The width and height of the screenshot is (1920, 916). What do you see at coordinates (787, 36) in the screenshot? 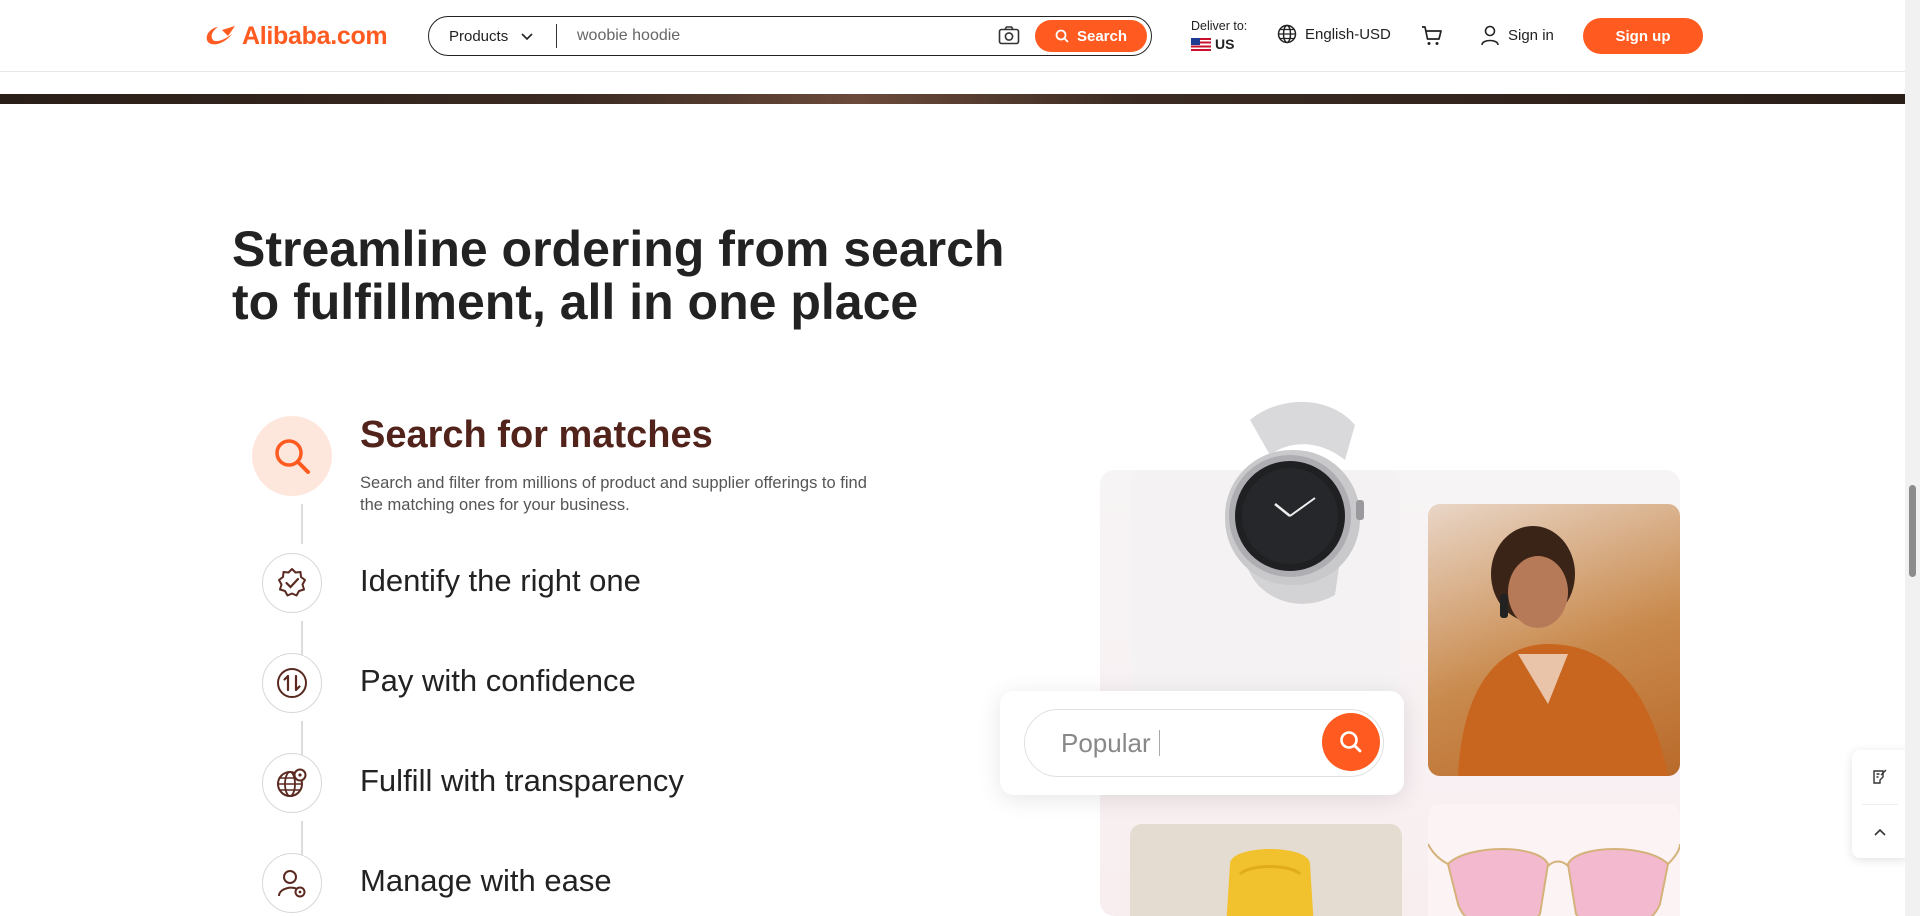
I see `search-input` at bounding box center [787, 36].